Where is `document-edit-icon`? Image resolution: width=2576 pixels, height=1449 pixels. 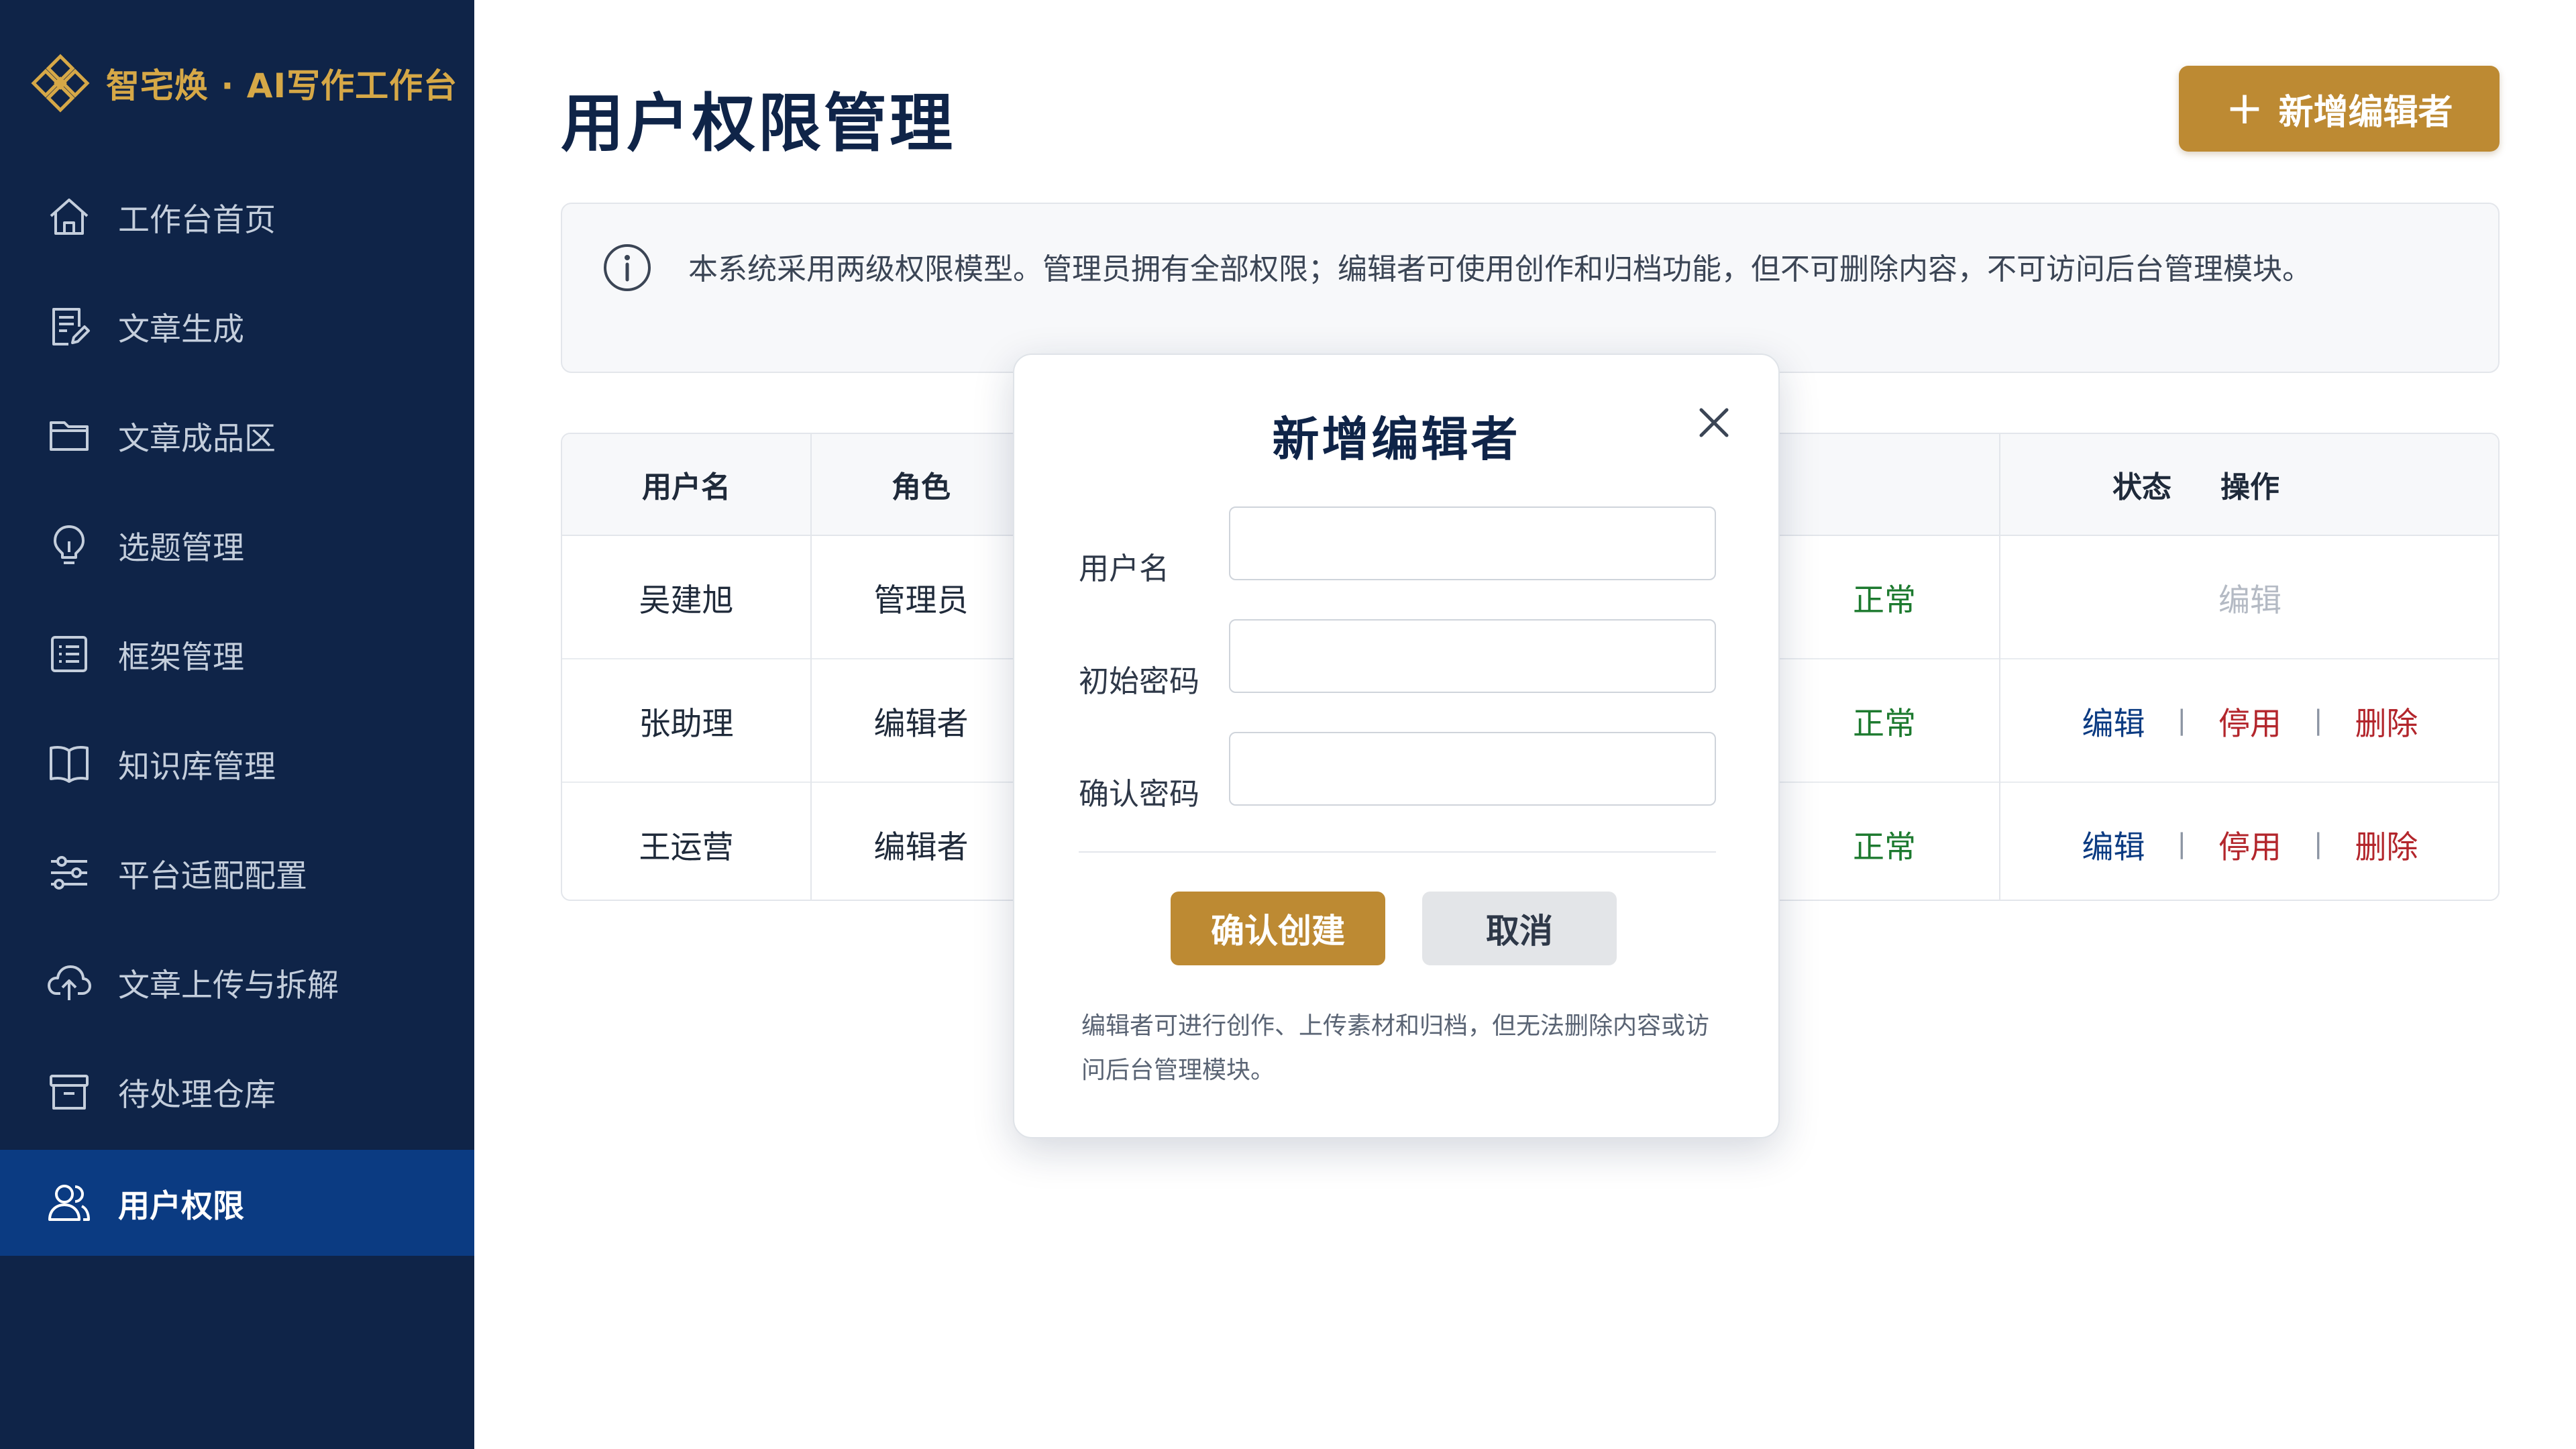
document-edit-icon is located at coordinates (69, 326).